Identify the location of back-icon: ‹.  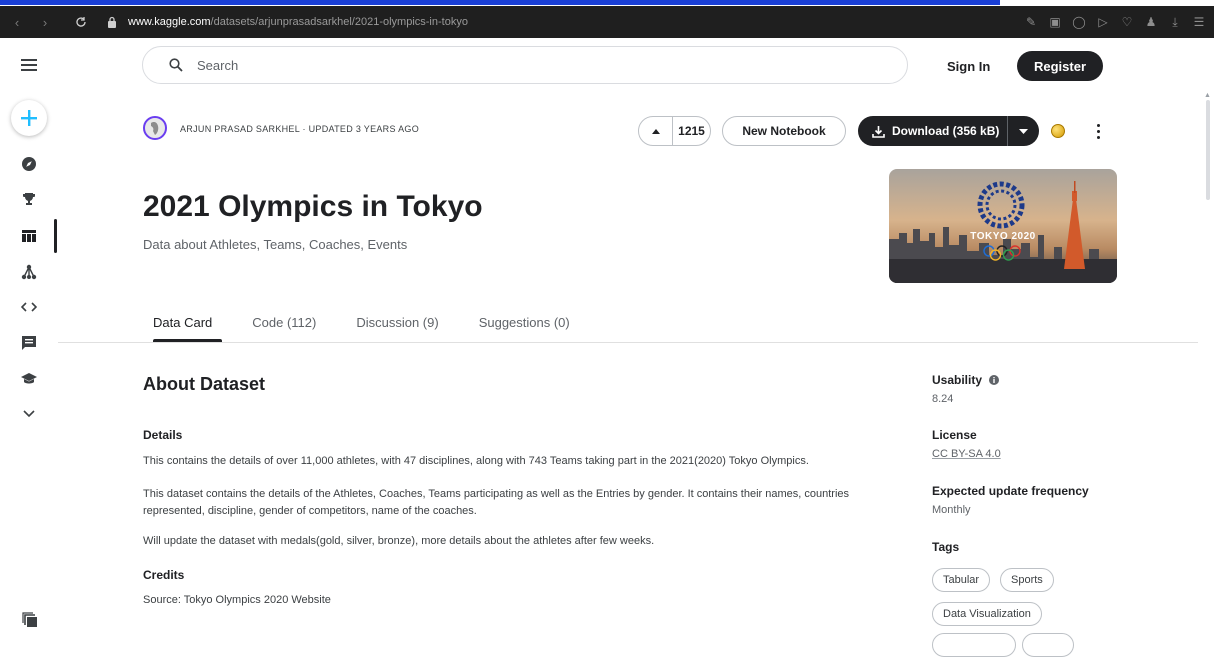
(17, 22).